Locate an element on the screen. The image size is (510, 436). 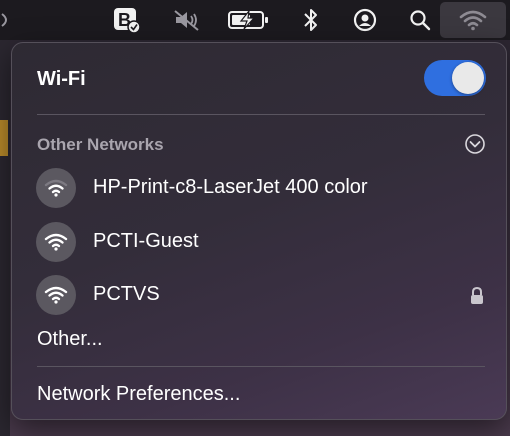
network-item: HP-Print-c8-LaserJet 400 color is located at coordinates (261, 188).